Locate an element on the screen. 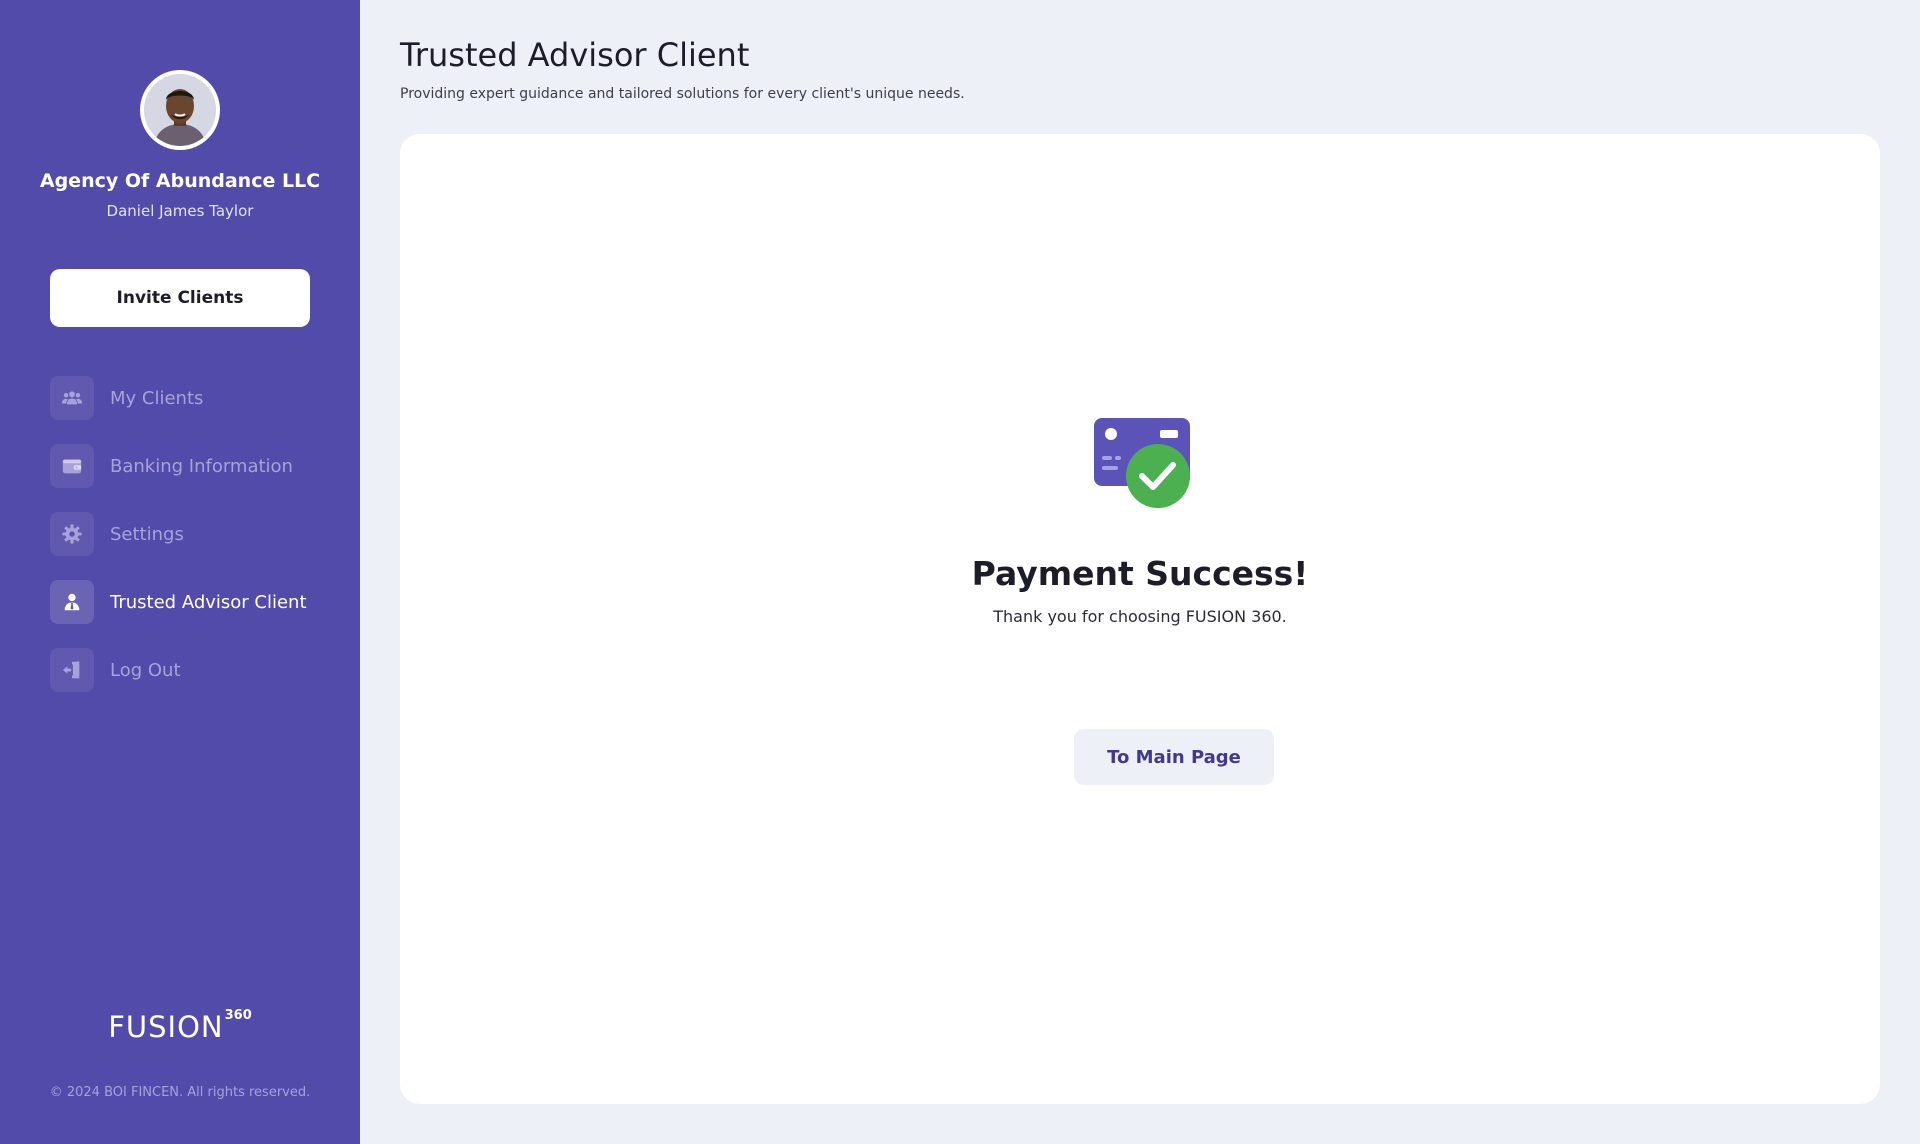  sidebar-item-label: My Clients is located at coordinates (157, 398).